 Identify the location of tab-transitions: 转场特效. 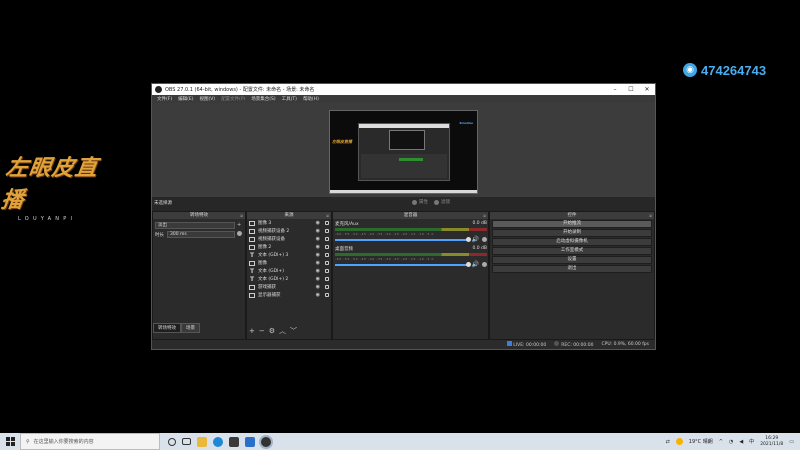
(167, 328).